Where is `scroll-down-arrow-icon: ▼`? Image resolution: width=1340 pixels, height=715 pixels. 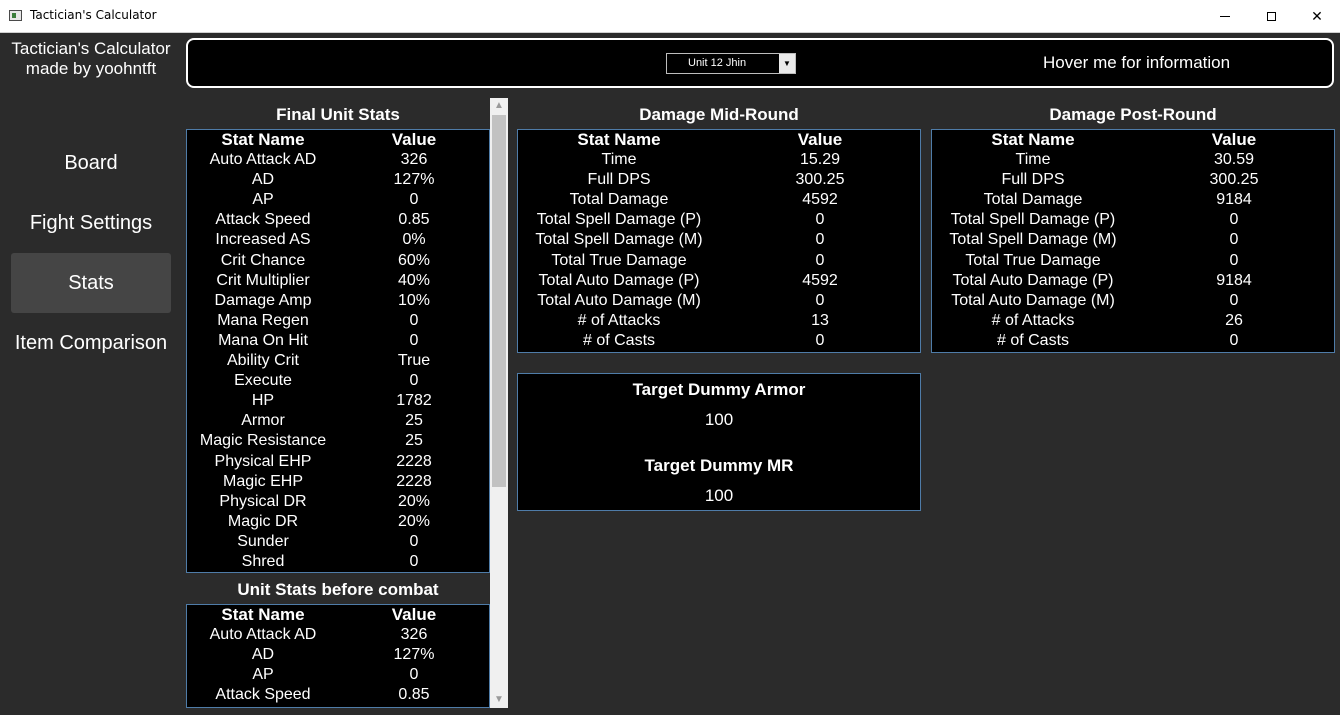 scroll-down-arrow-icon: ▼ is located at coordinates (499, 700).